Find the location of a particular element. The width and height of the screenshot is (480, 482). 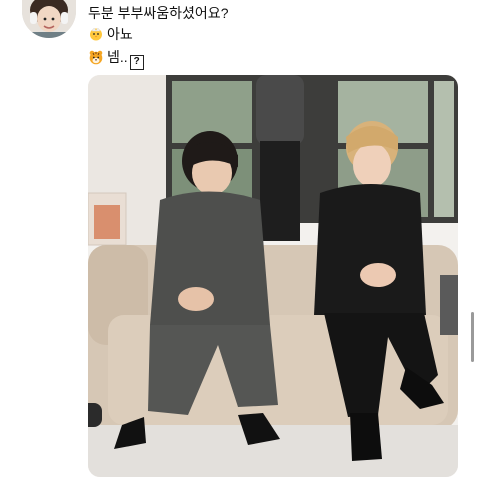

message-text: 두분 부부싸움하셨어요? is located at coordinates (158, 13).